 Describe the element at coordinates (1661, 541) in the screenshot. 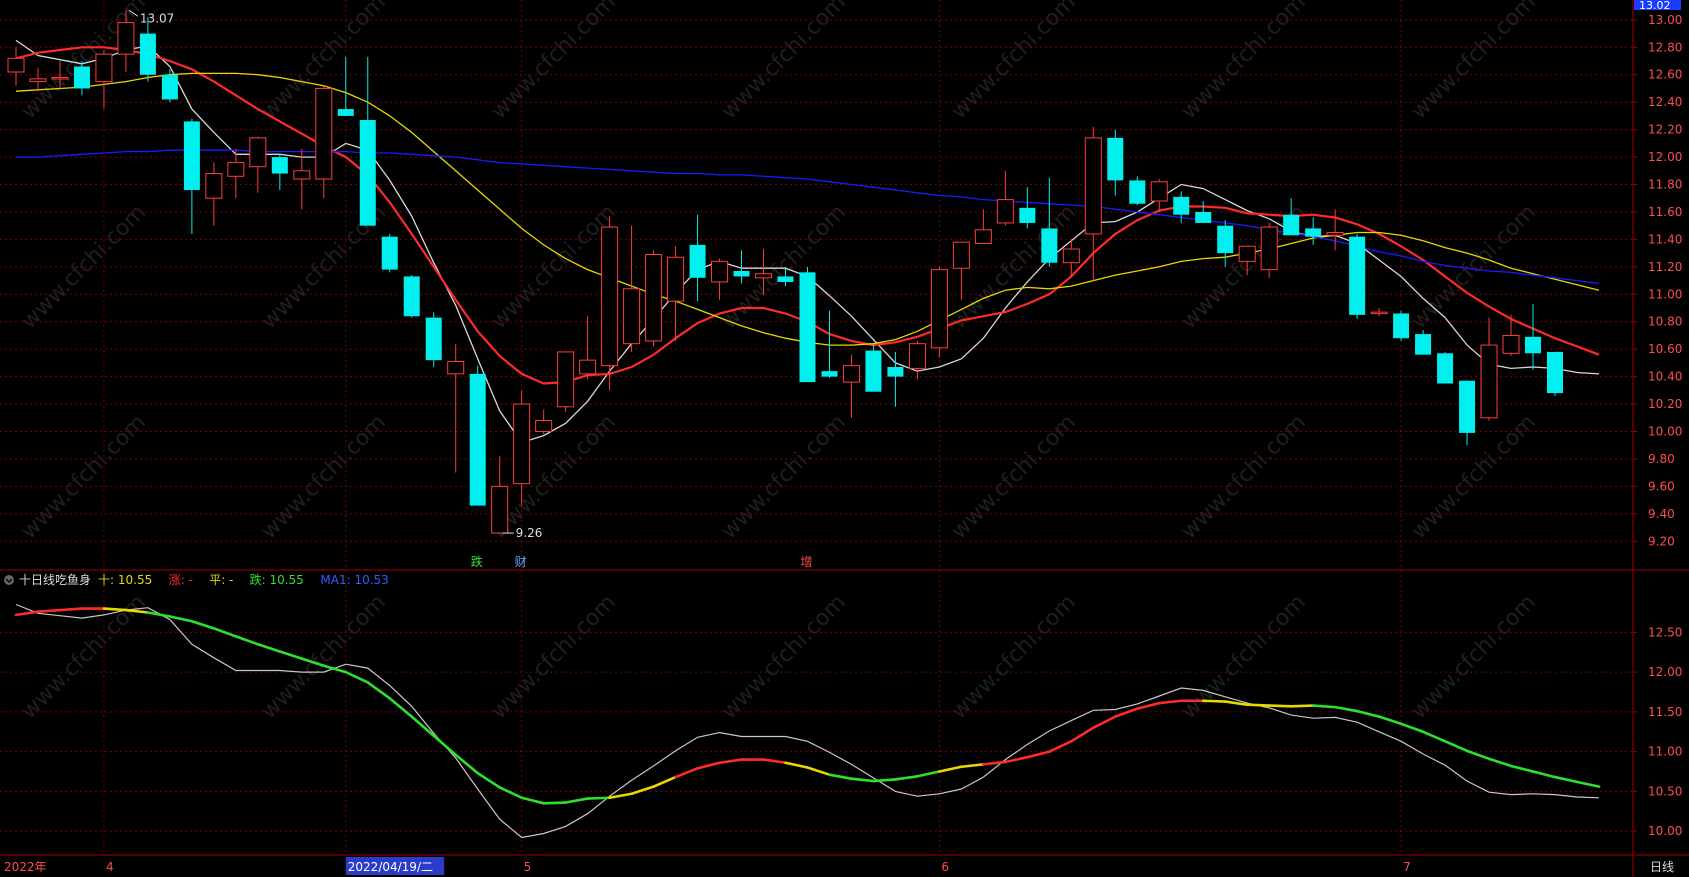

I see `y-tick-label: 9.20` at that location.